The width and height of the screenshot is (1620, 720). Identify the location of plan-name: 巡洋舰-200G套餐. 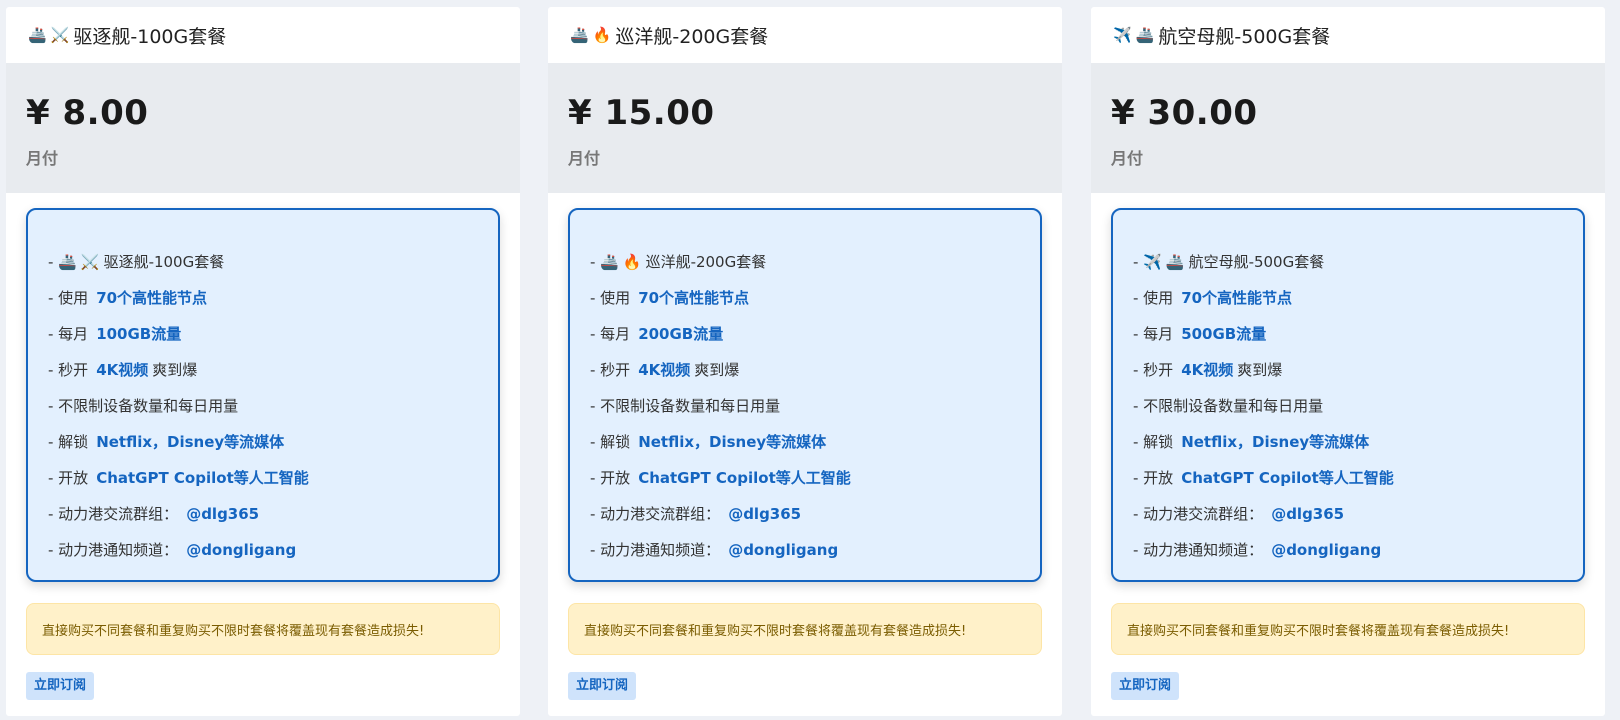
(692, 36).